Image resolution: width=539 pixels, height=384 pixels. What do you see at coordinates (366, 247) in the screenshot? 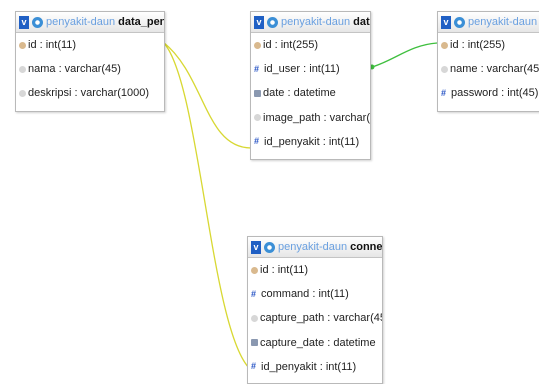
I see `table-name: connectivity` at bounding box center [366, 247].